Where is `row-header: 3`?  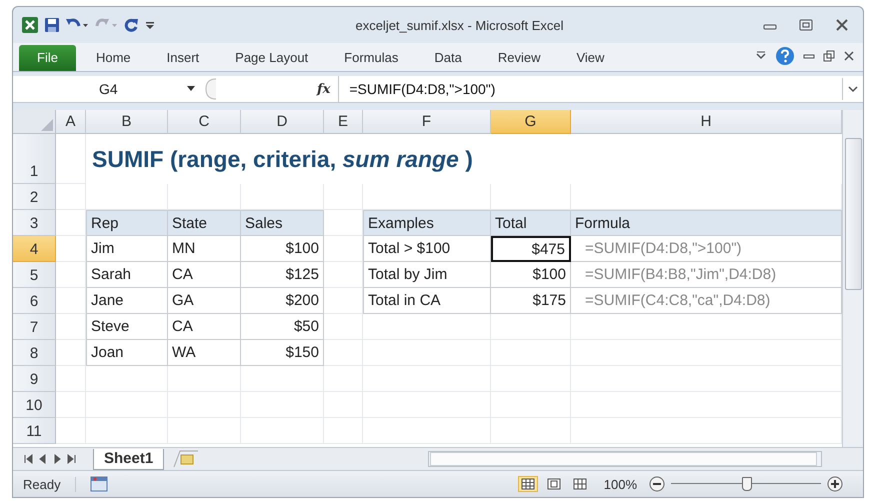 row-header: 3 is located at coordinates (34, 223).